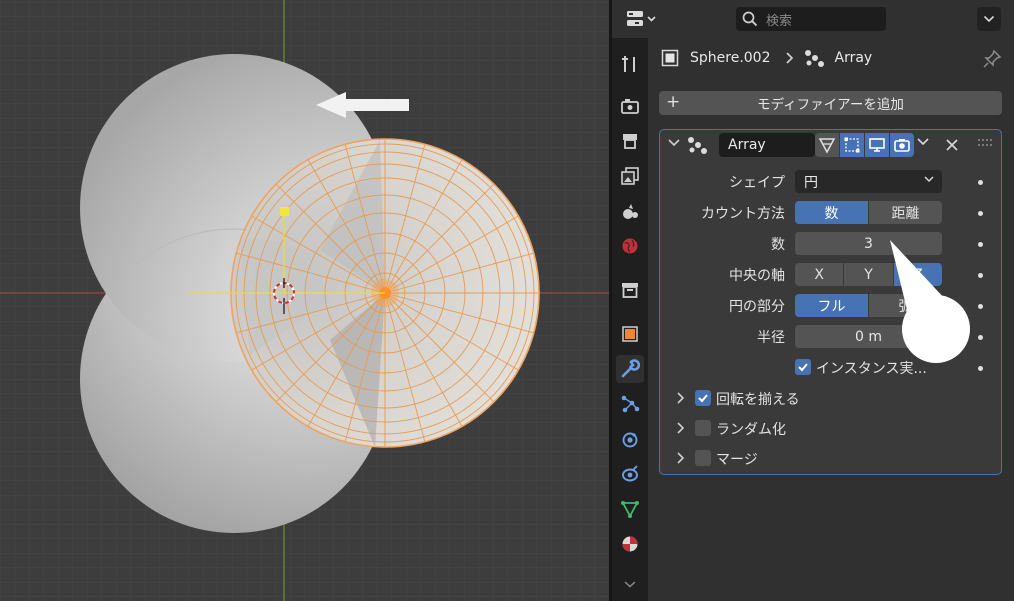 The width and height of the screenshot is (1014, 601). I want to click on count-method-option-distance: 距離, so click(905, 212).